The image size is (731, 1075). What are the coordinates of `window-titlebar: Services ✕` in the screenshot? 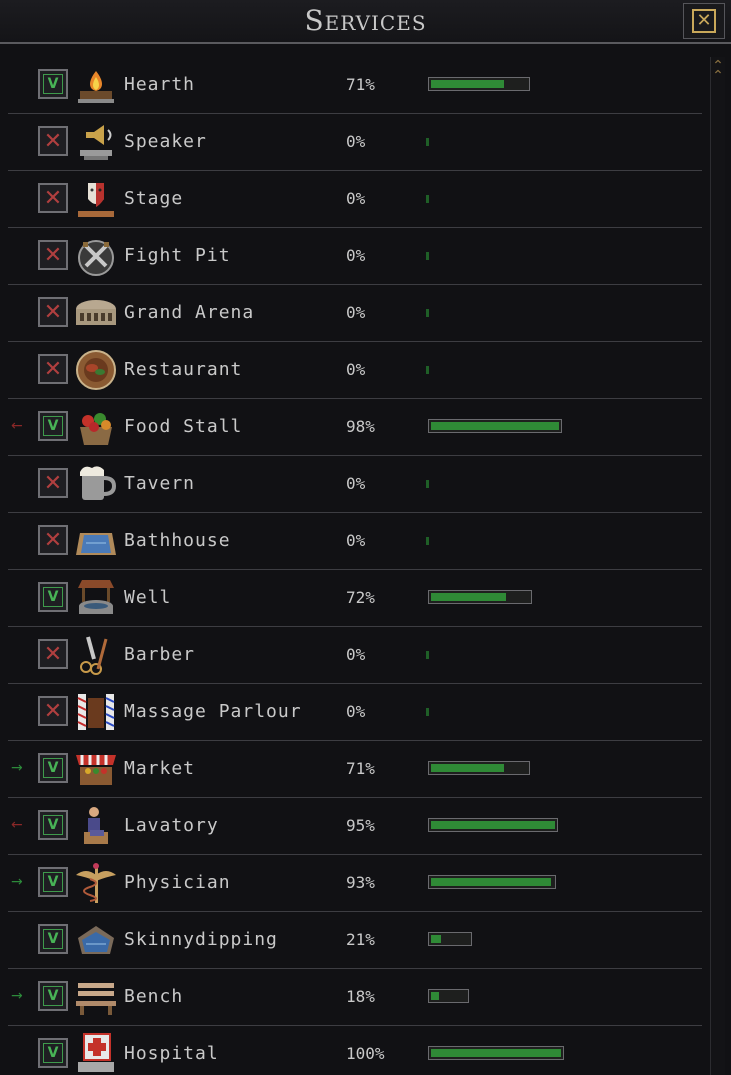 It's located at (365, 22).